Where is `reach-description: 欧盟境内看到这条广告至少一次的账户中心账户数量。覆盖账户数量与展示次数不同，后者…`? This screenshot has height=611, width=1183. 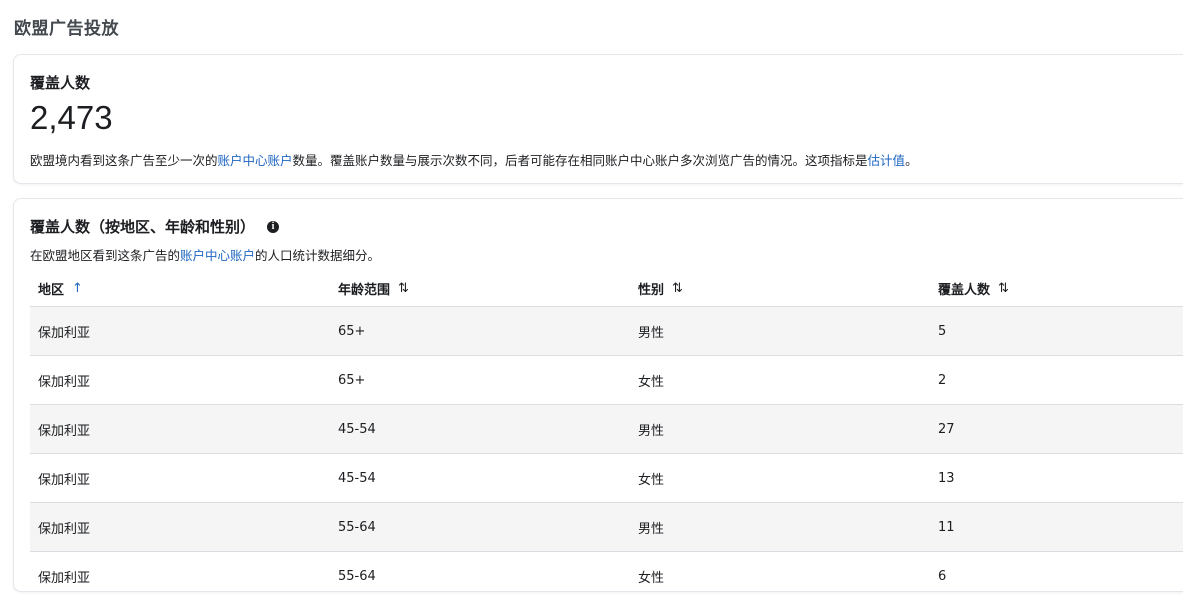
reach-description: 欧盟境内看到这条广告至少一次的账户中心账户数量。覆盖账户数量与展示次数不同，后者… is located at coordinates (474, 159).